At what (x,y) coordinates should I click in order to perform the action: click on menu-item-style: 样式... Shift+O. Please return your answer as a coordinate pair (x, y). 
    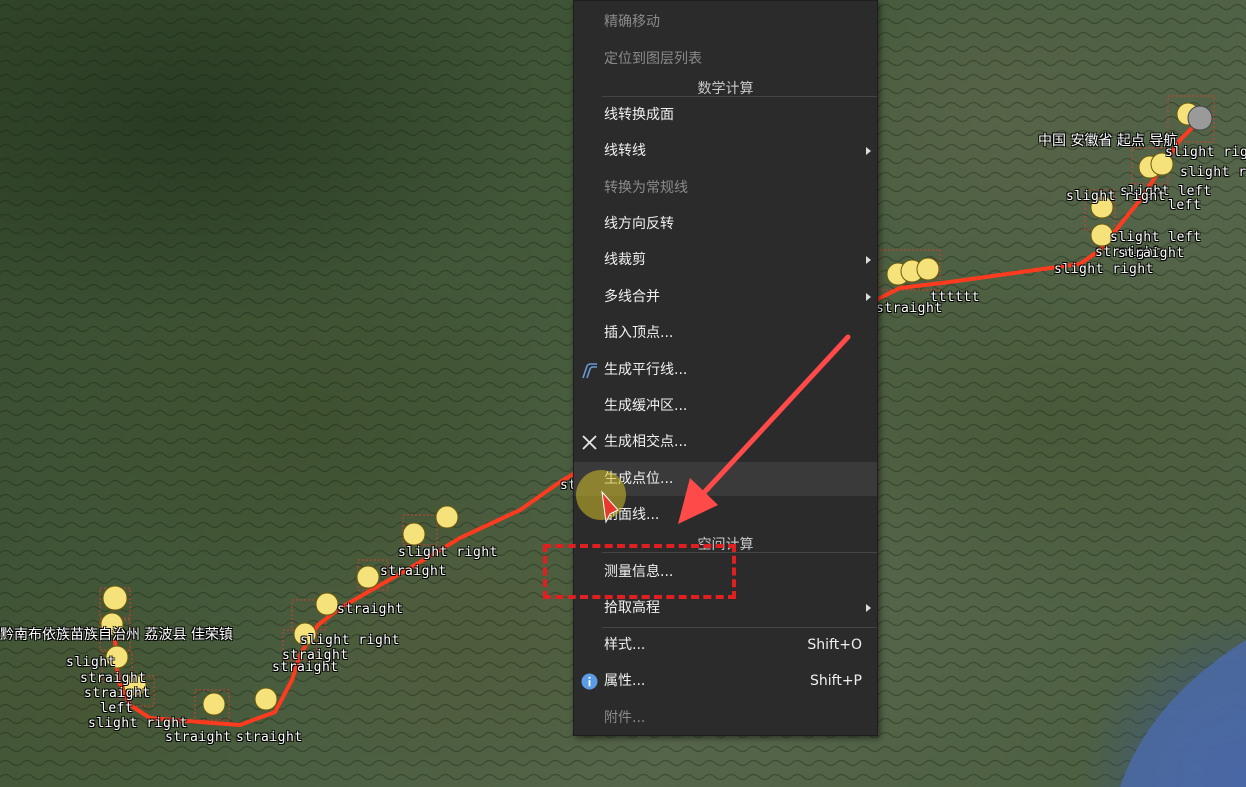
    Looking at the image, I should click on (725, 645).